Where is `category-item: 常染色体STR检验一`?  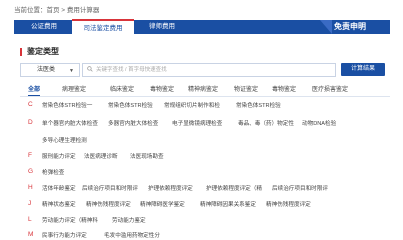 category-item: 常染色体STR检验一 is located at coordinates (67, 105).